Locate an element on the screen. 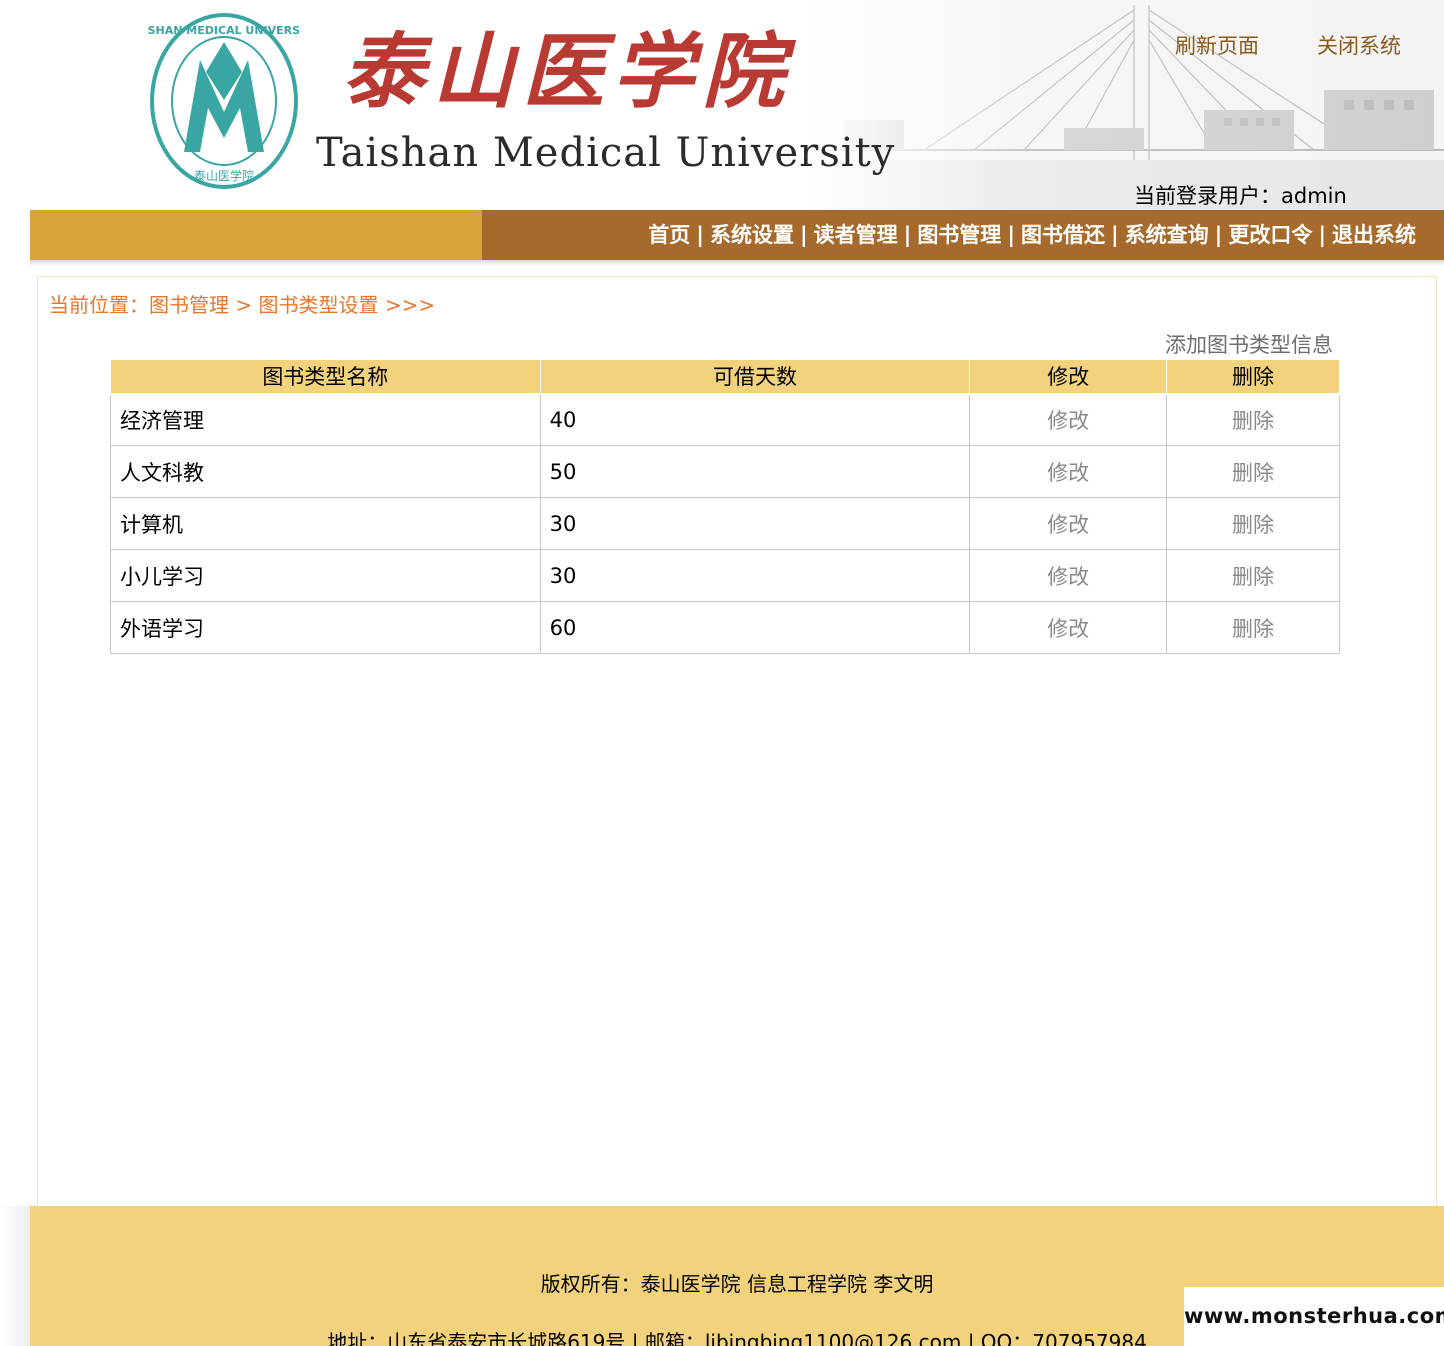  table-row: 小儿学习 30 修改 删除 is located at coordinates (725, 575).